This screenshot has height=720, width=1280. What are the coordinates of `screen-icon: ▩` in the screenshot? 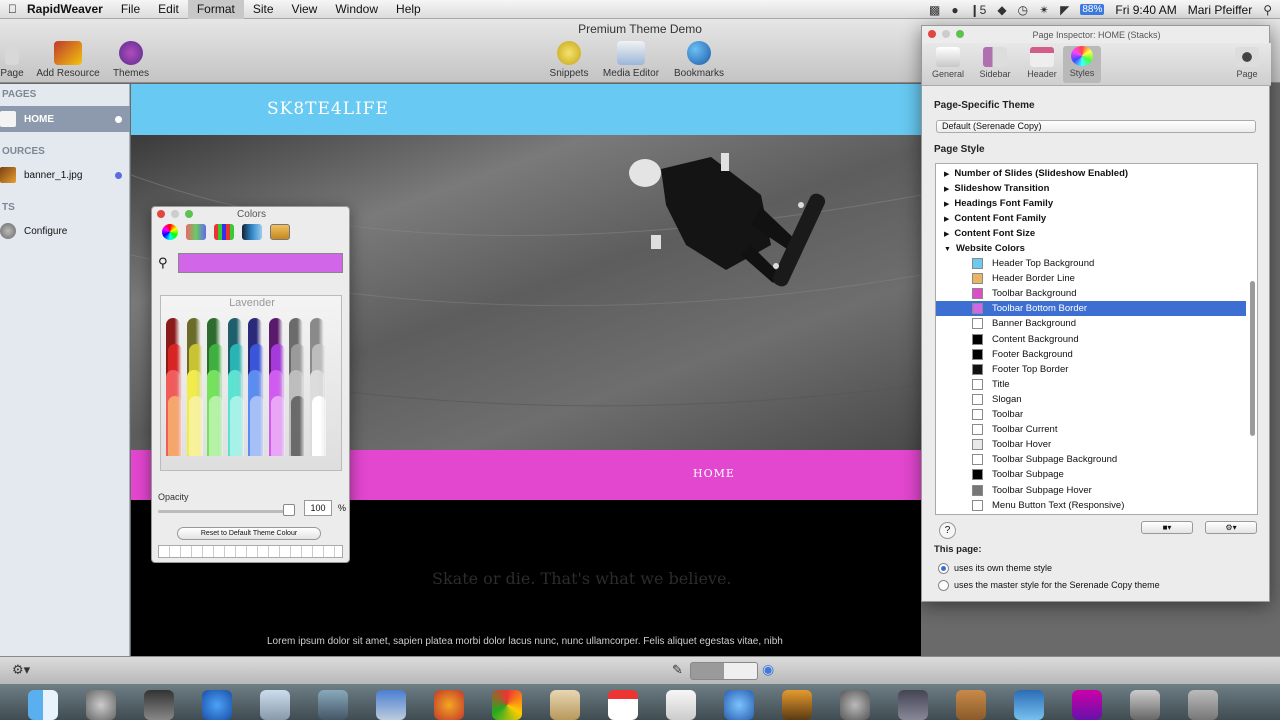 It's located at (934, 10).